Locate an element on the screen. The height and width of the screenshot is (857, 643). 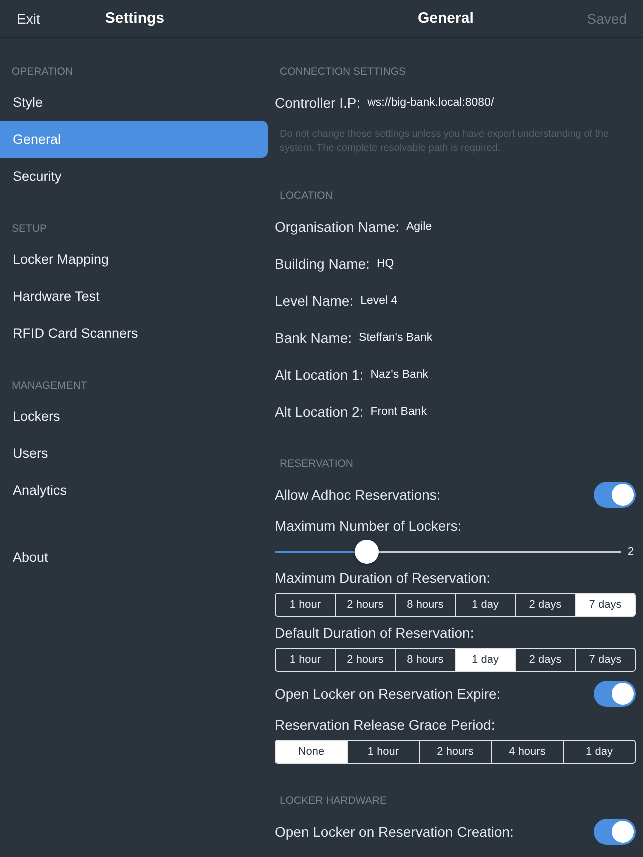
section-header: RESERVATION is located at coordinates (317, 464).